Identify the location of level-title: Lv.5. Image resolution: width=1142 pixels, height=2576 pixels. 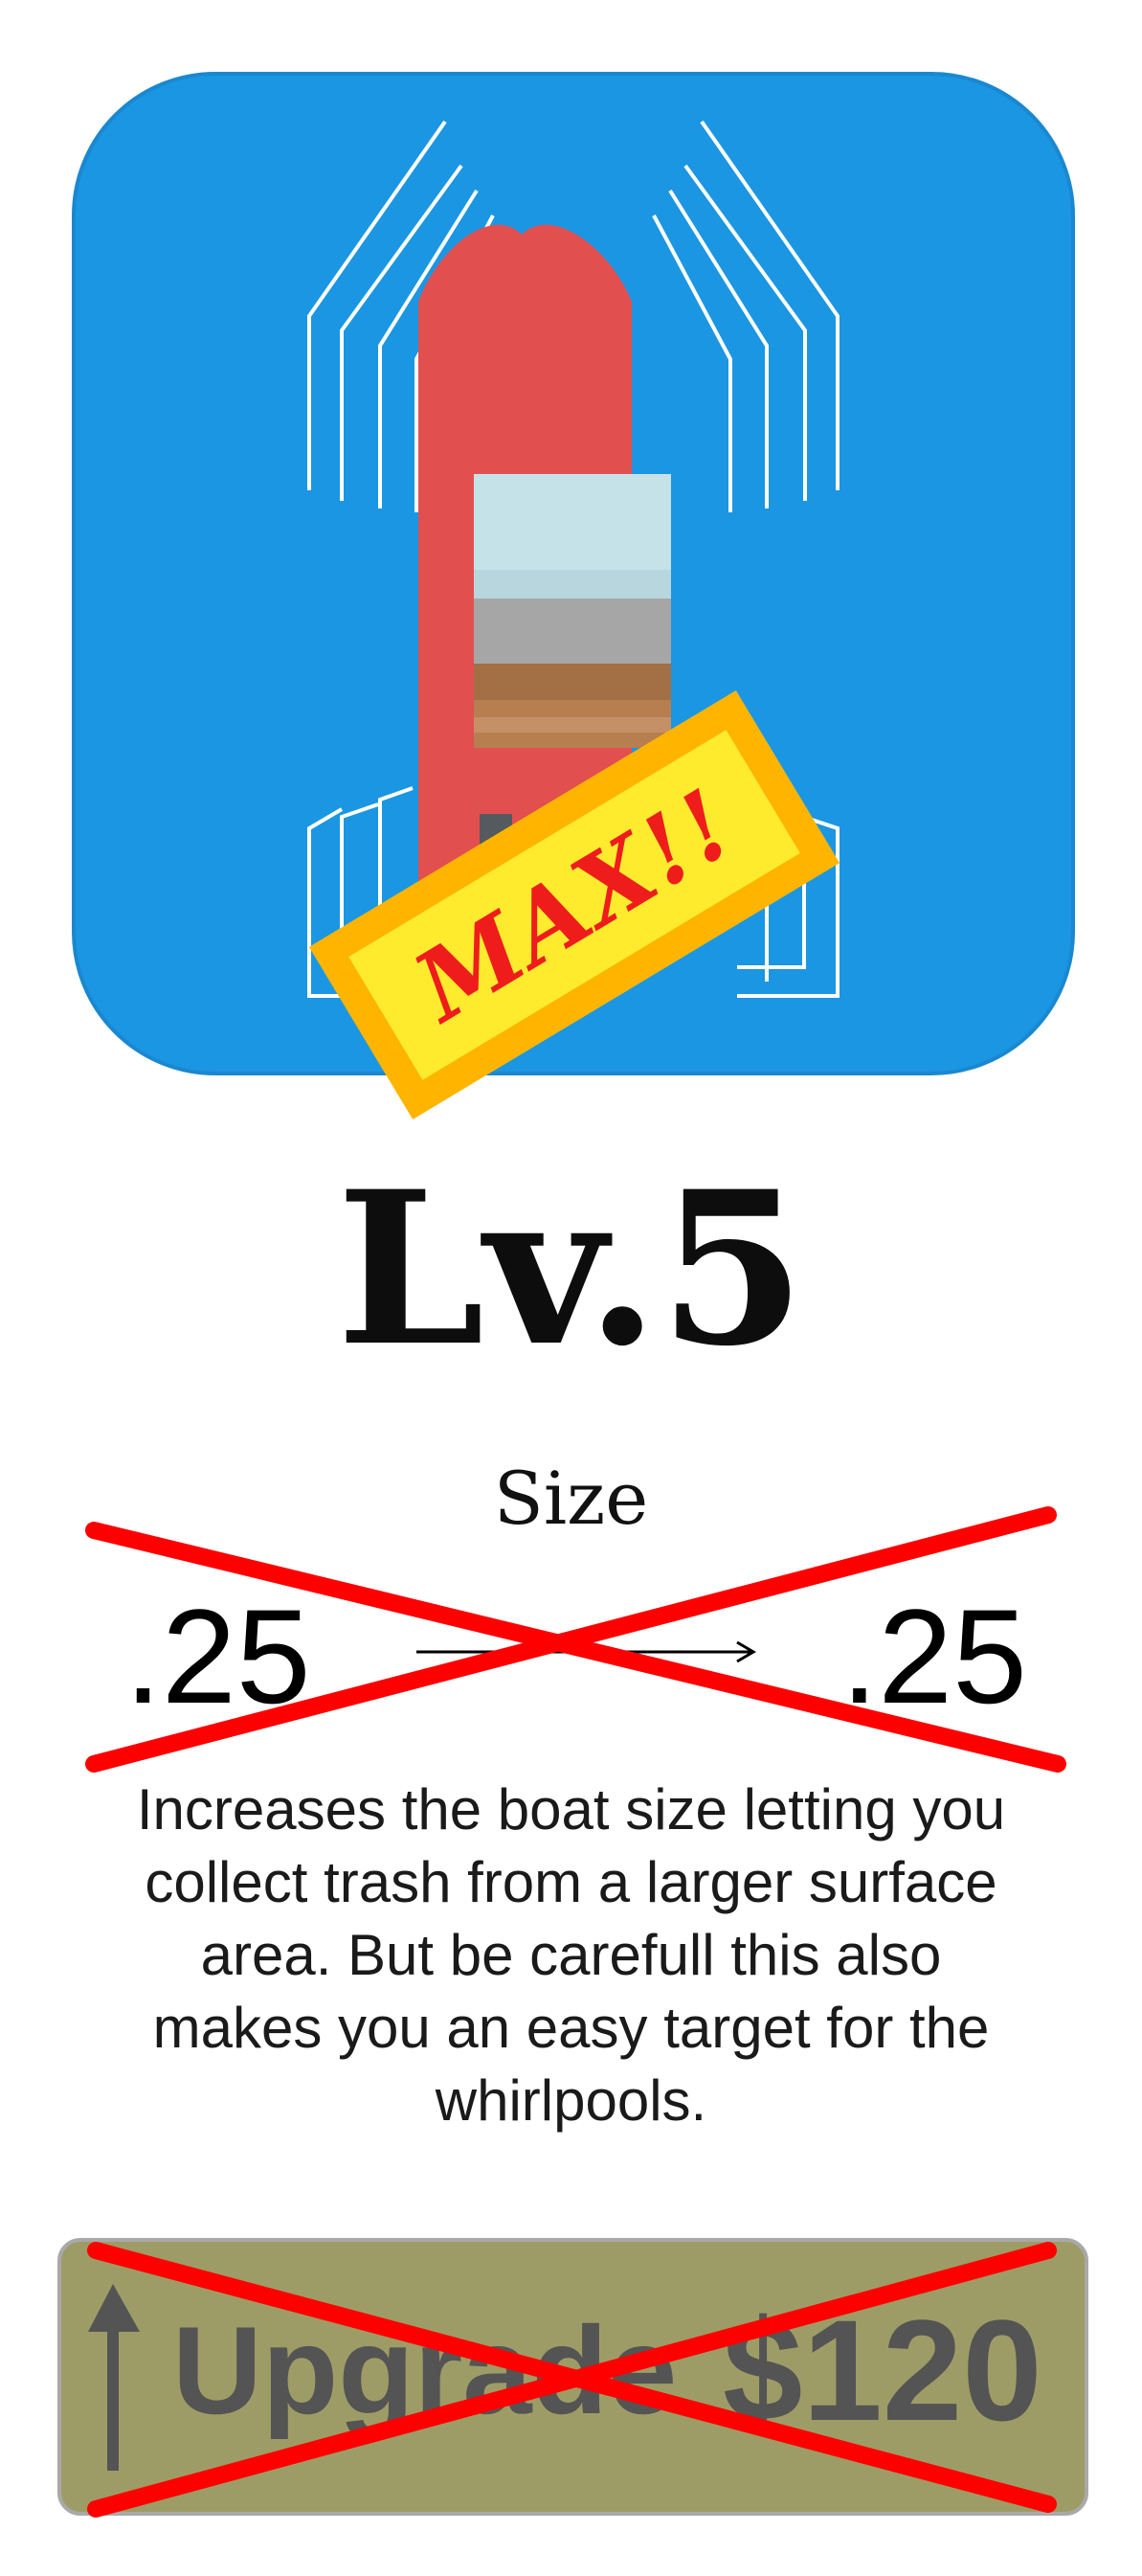
(571, 1268).